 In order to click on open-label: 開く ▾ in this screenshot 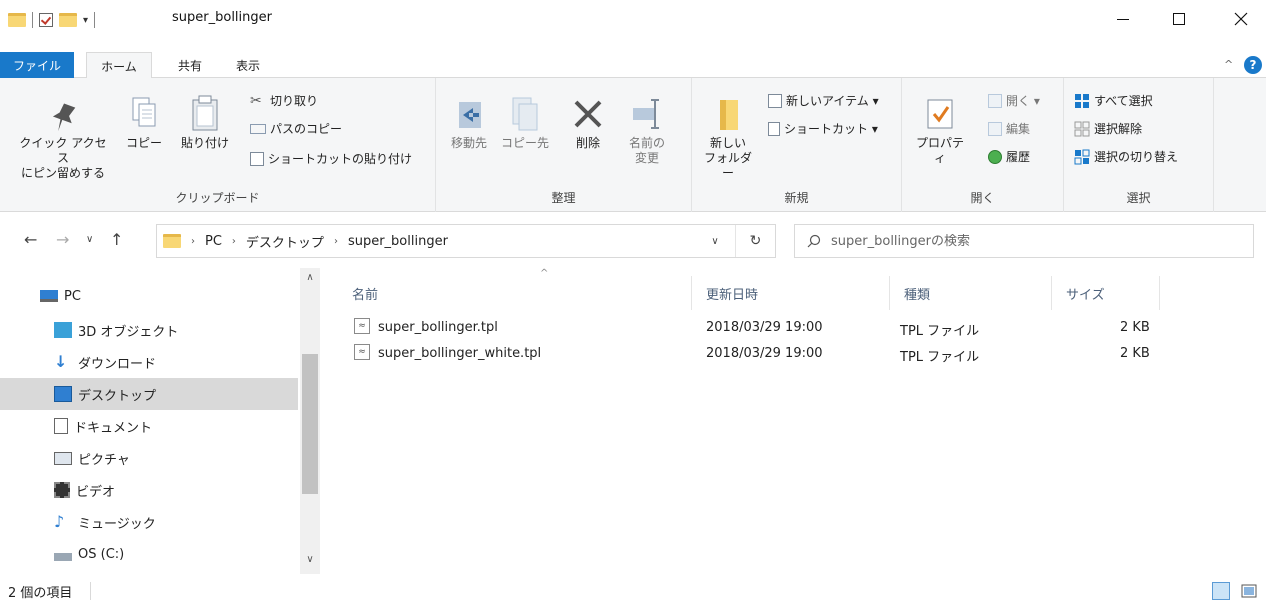, I will do `click(1023, 101)`.